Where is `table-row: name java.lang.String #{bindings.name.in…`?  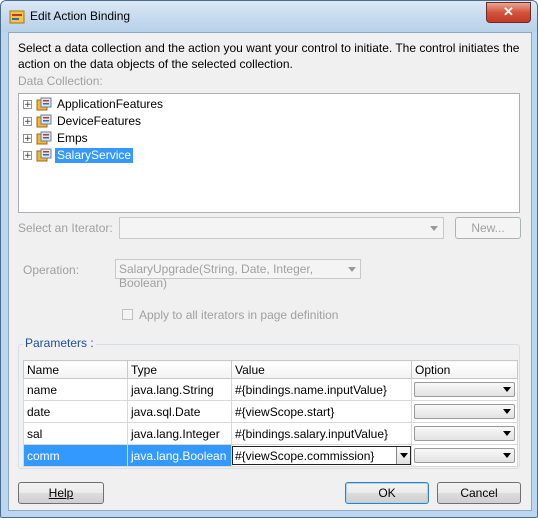
table-row: name java.lang.String #{bindings.name.in… is located at coordinates (270, 389).